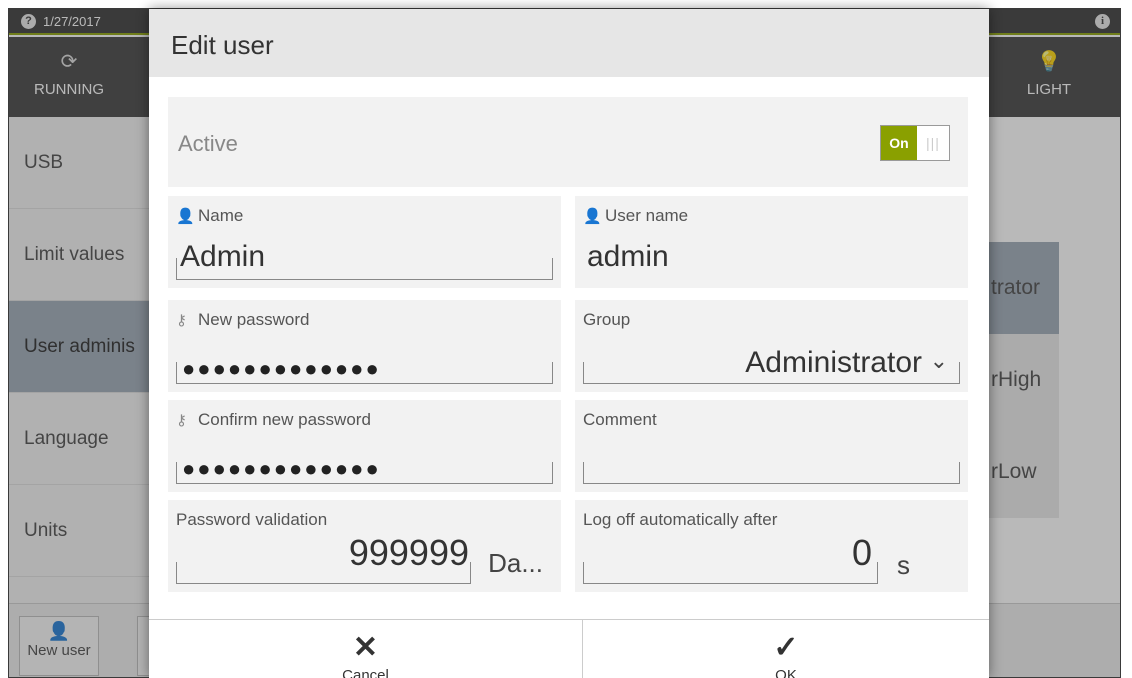 The width and height of the screenshot is (1132, 678). I want to click on close-icon: ✕, so click(365, 647).